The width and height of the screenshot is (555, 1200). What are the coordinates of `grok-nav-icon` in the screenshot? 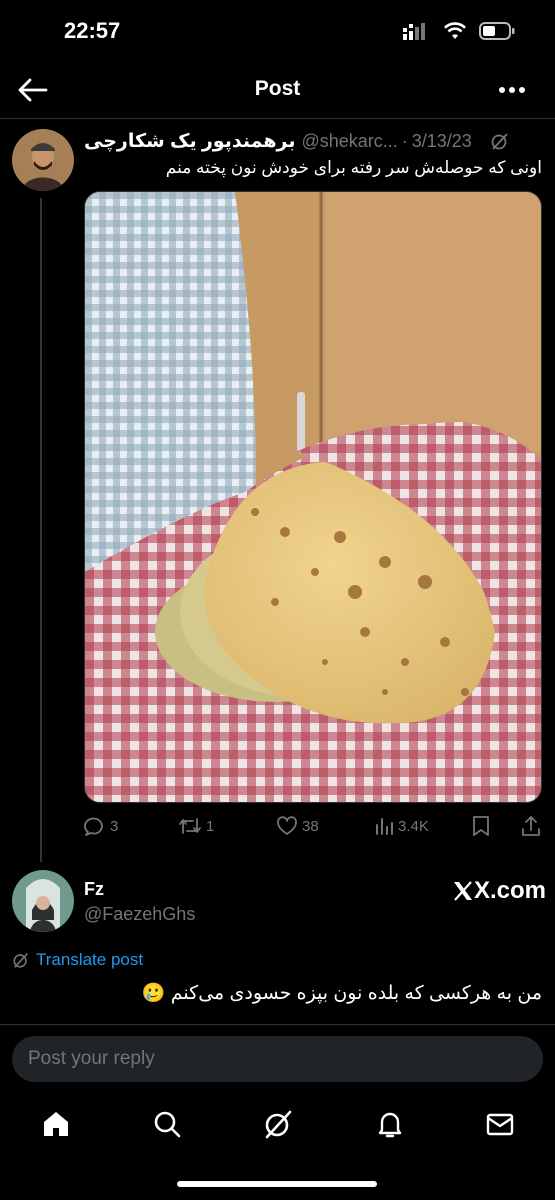 It's located at (278, 1124).